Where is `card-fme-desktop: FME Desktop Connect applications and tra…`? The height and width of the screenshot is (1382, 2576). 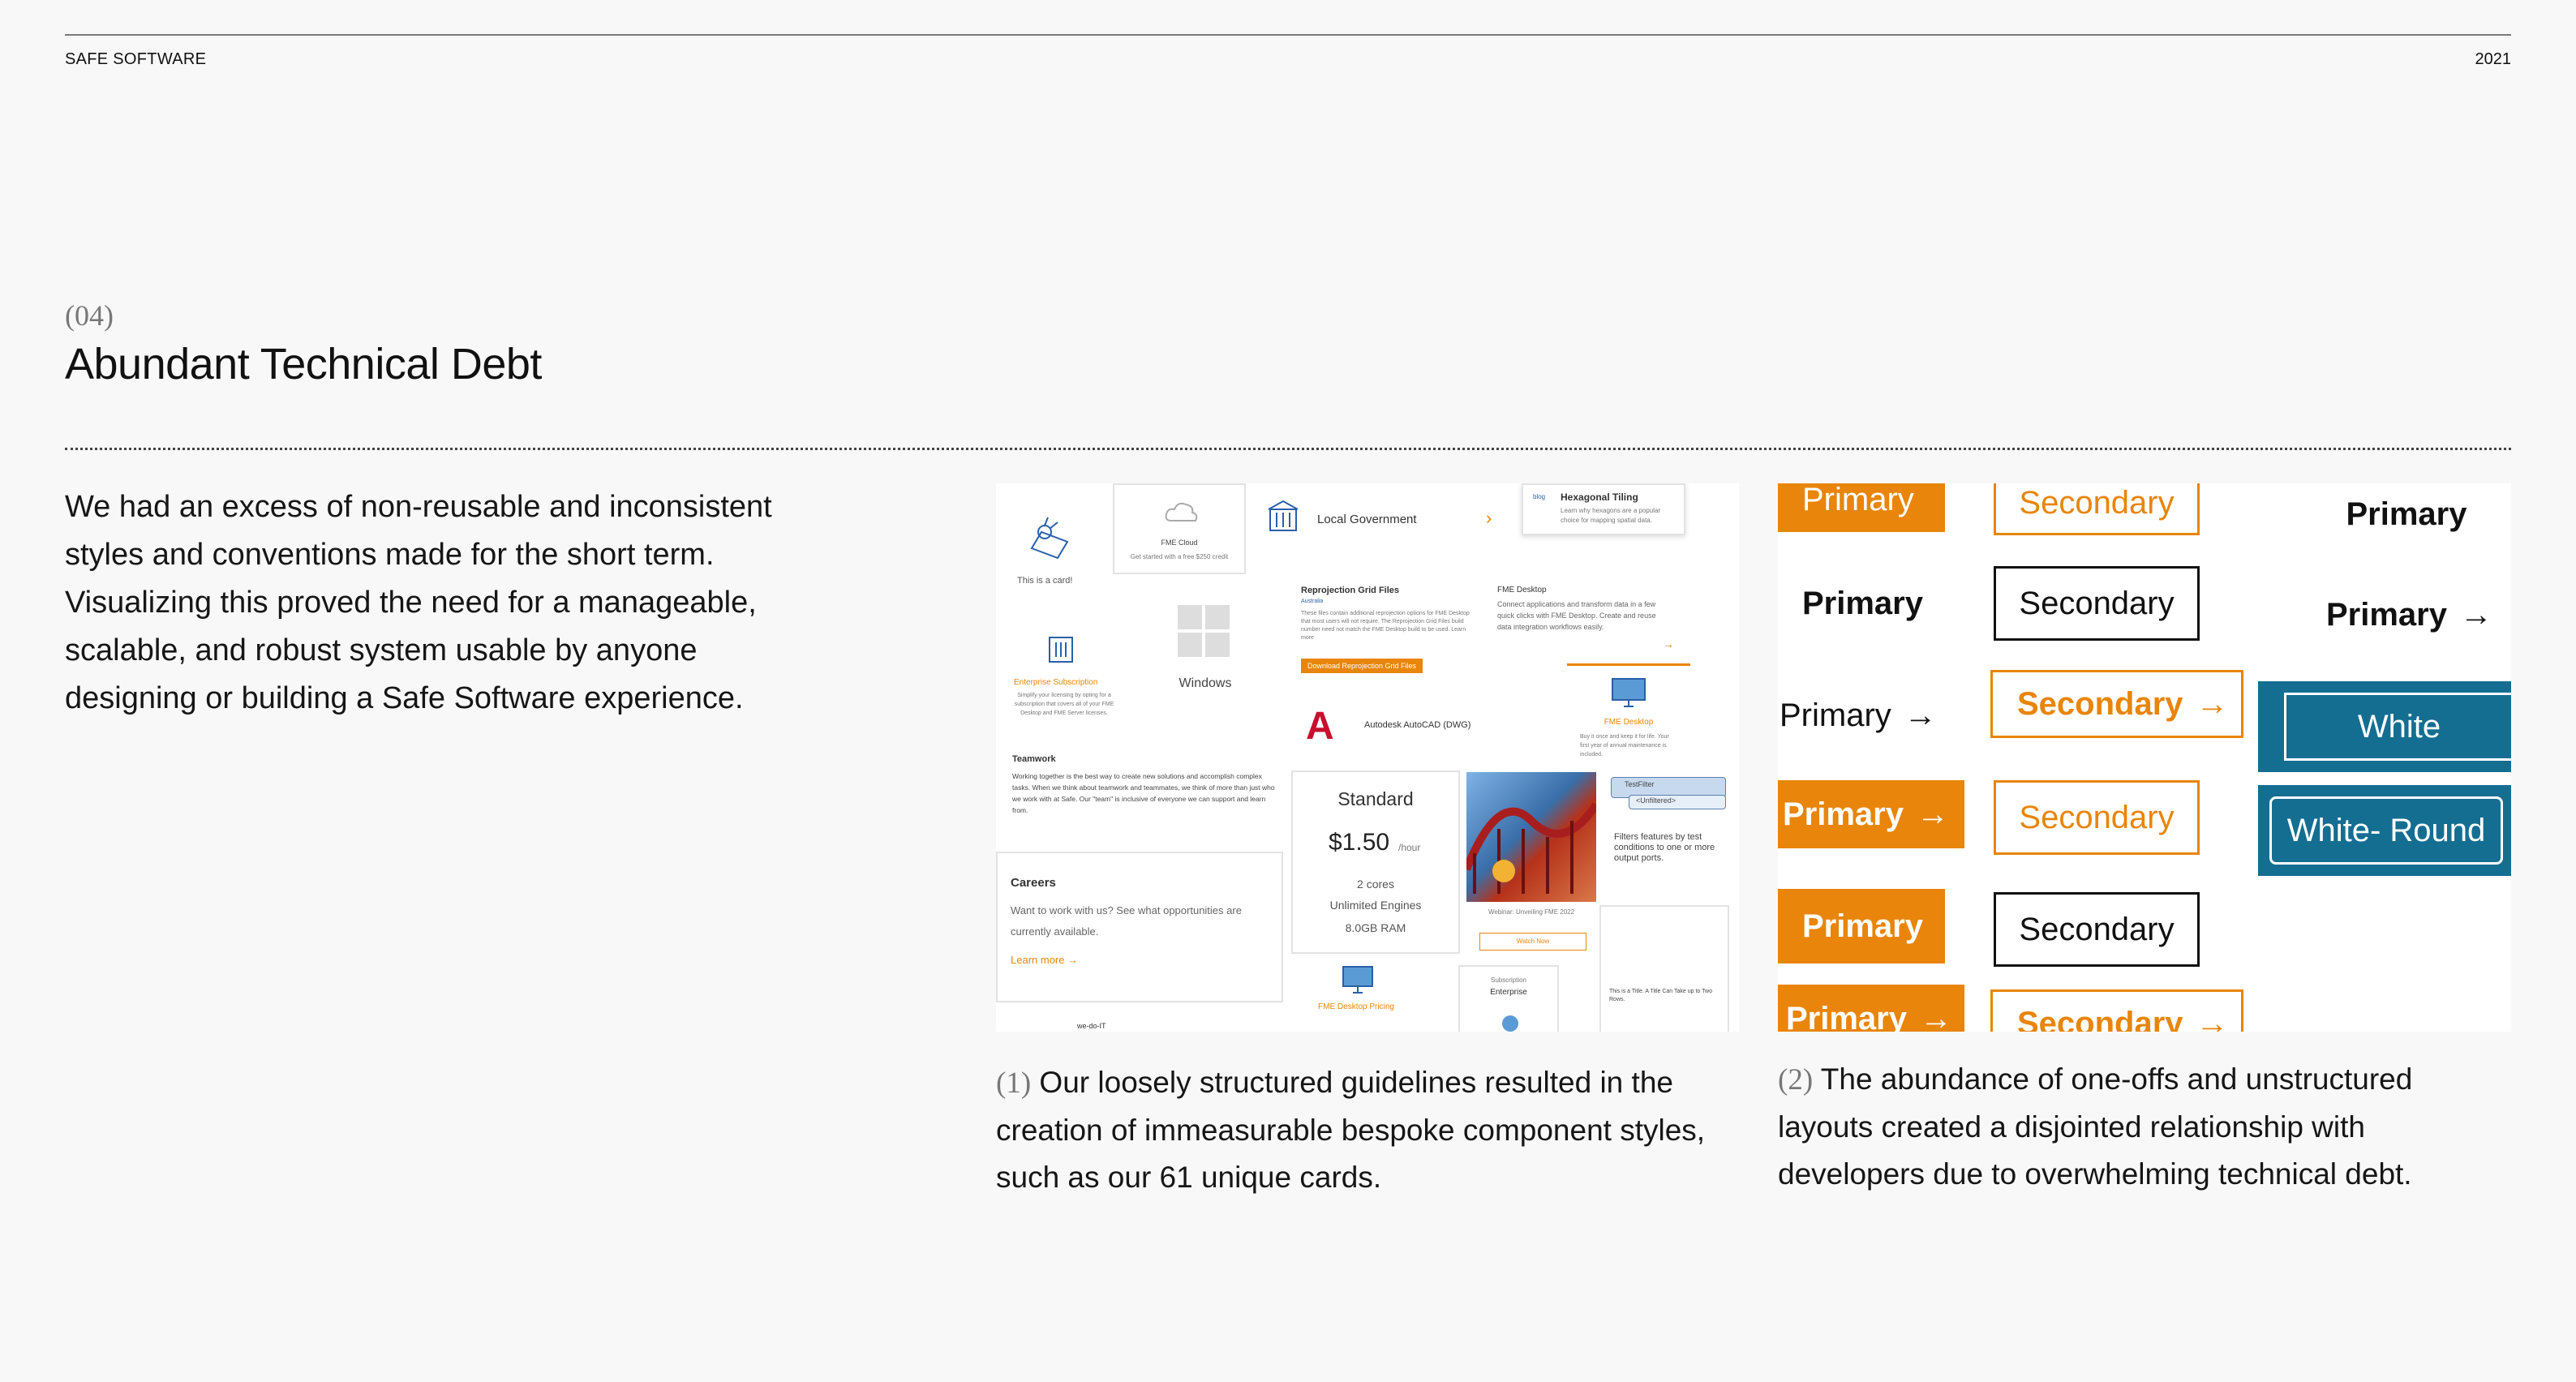
card-fme-desktop: FME Desktop Connect applications and tra… is located at coordinates (1584, 616).